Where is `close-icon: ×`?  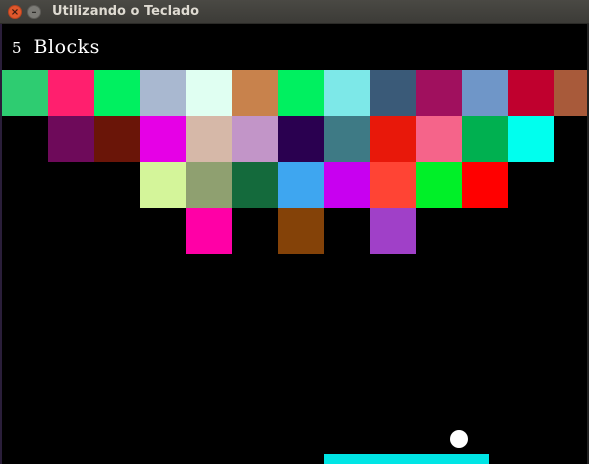
close-icon: × is located at coordinates (15, 12).